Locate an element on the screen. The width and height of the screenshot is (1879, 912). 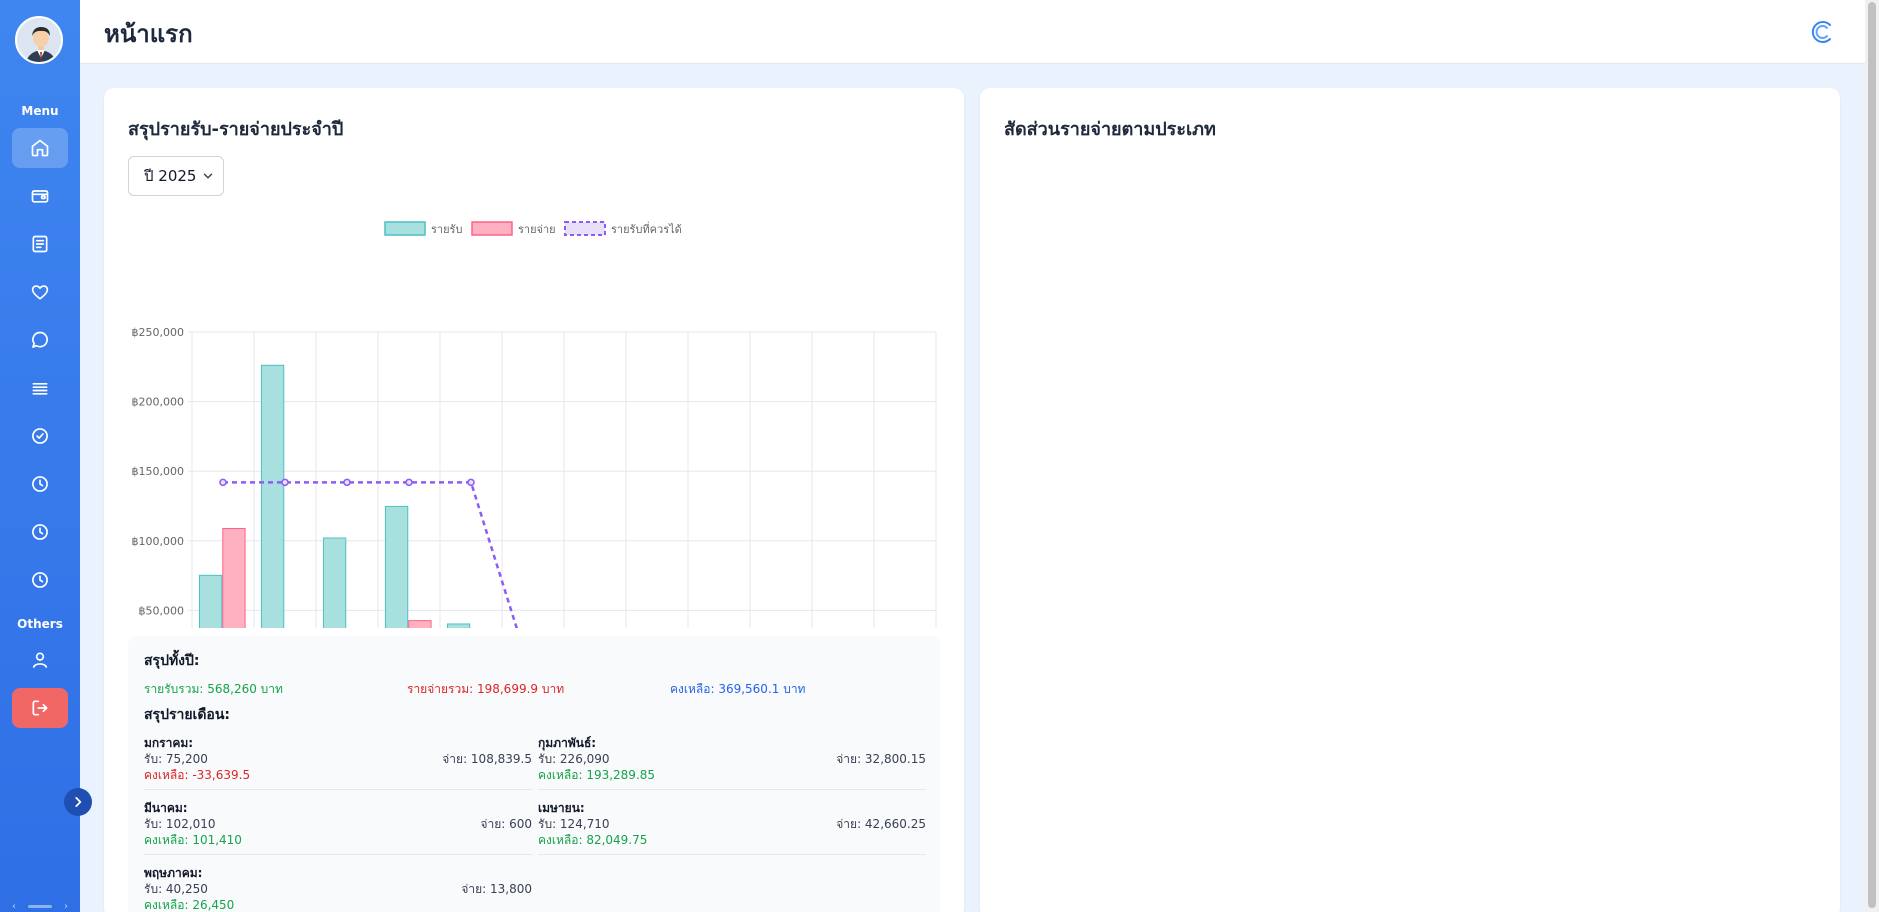
month-balance: คงเหลือ: -33,639.5 is located at coordinates (197, 775).